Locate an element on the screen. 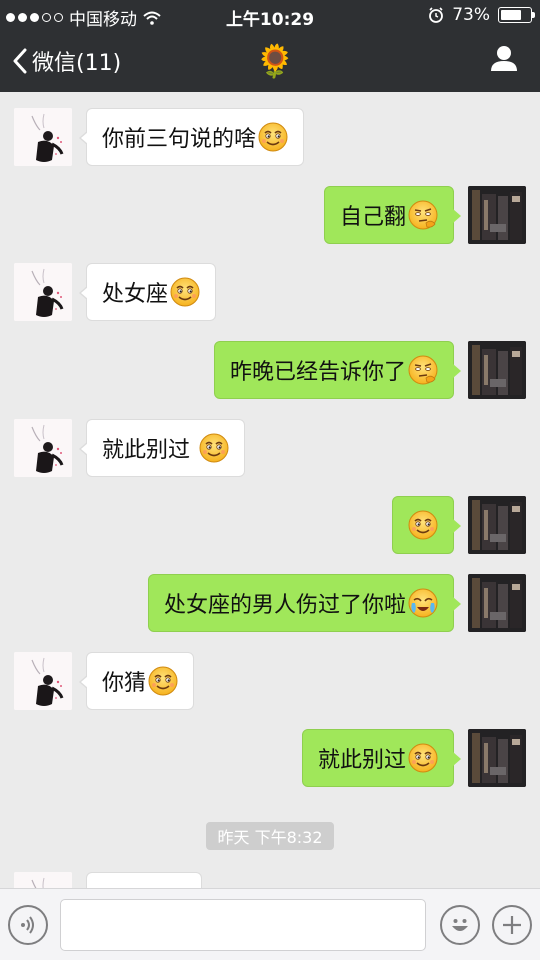  emoji-button is located at coordinates (460, 925).